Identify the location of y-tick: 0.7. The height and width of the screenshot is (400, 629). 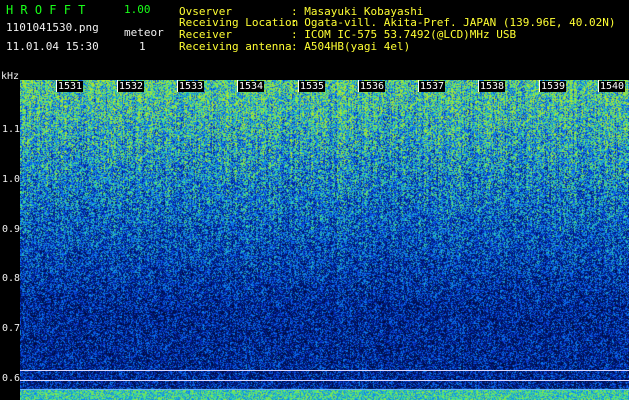
(11, 328).